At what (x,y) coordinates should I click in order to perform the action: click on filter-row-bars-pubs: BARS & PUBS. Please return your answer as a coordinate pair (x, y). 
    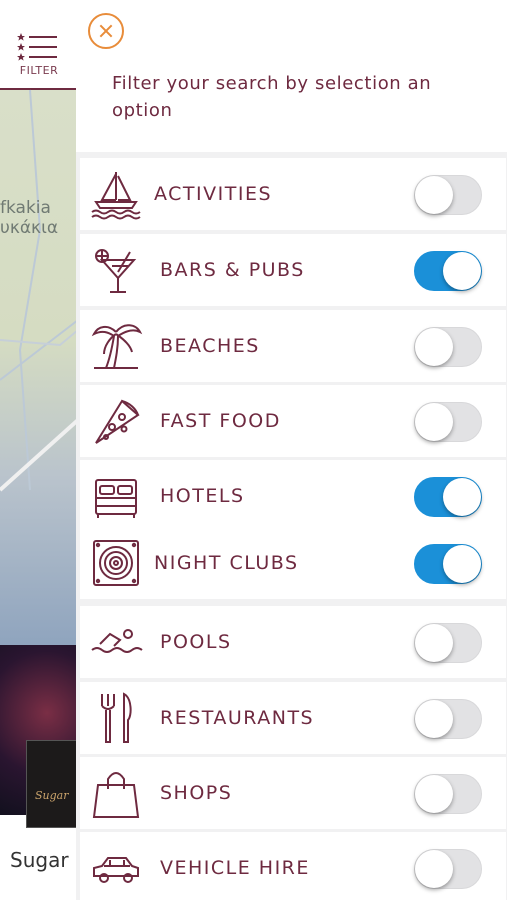
    Looking at the image, I should click on (293, 270).